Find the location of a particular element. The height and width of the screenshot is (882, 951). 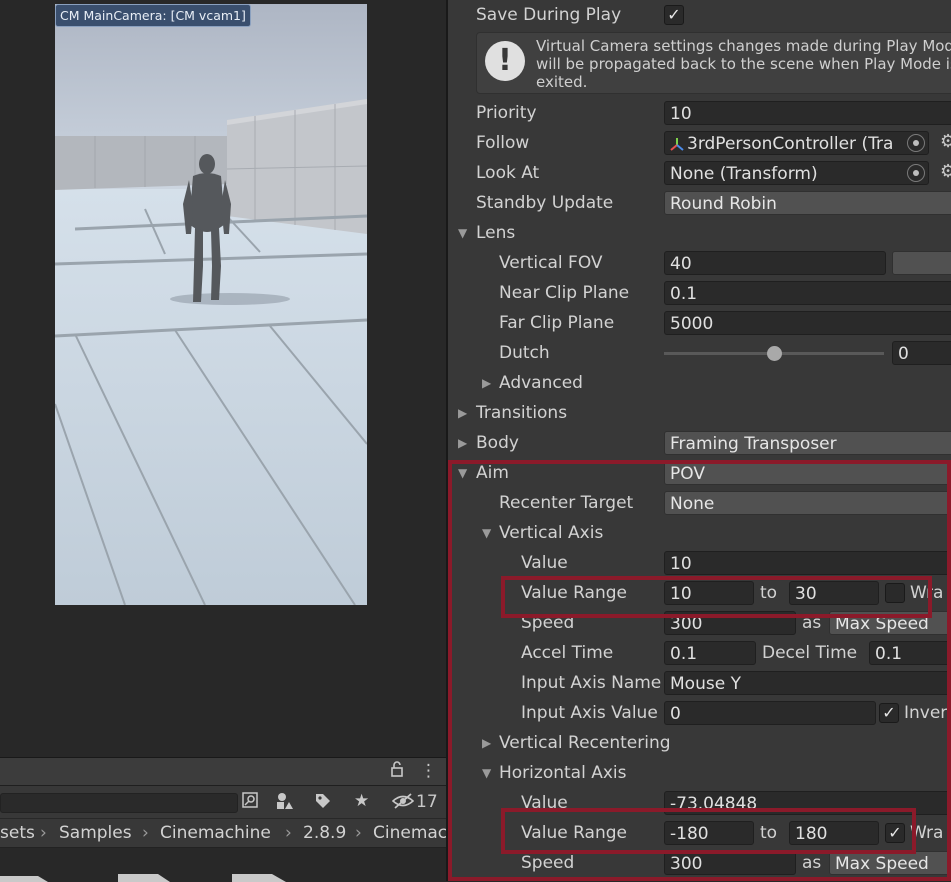

near-clip-row: Near Clip Plane 0.1 is located at coordinates (699, 293).